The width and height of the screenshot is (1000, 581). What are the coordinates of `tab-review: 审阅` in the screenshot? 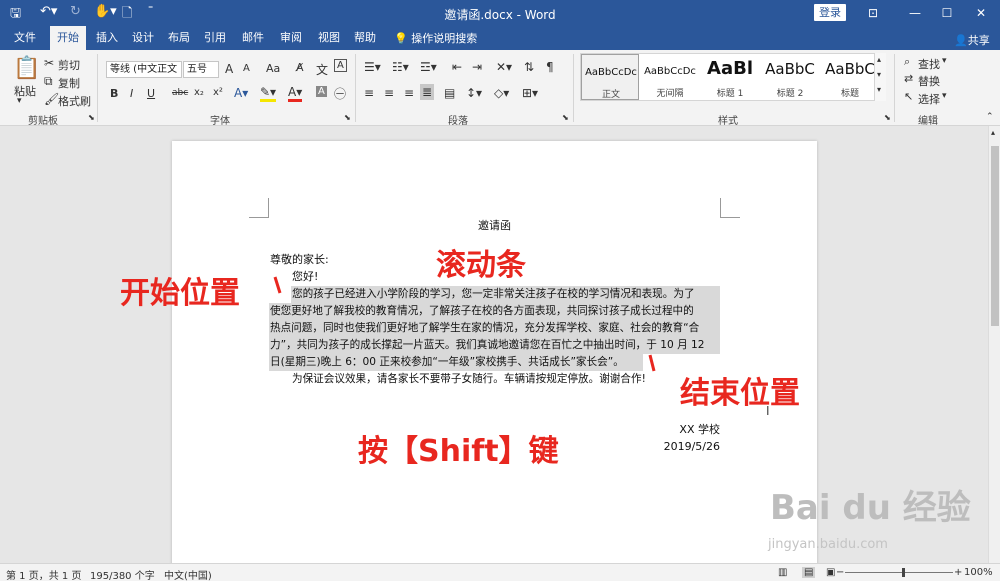 It's located at (291, 38).